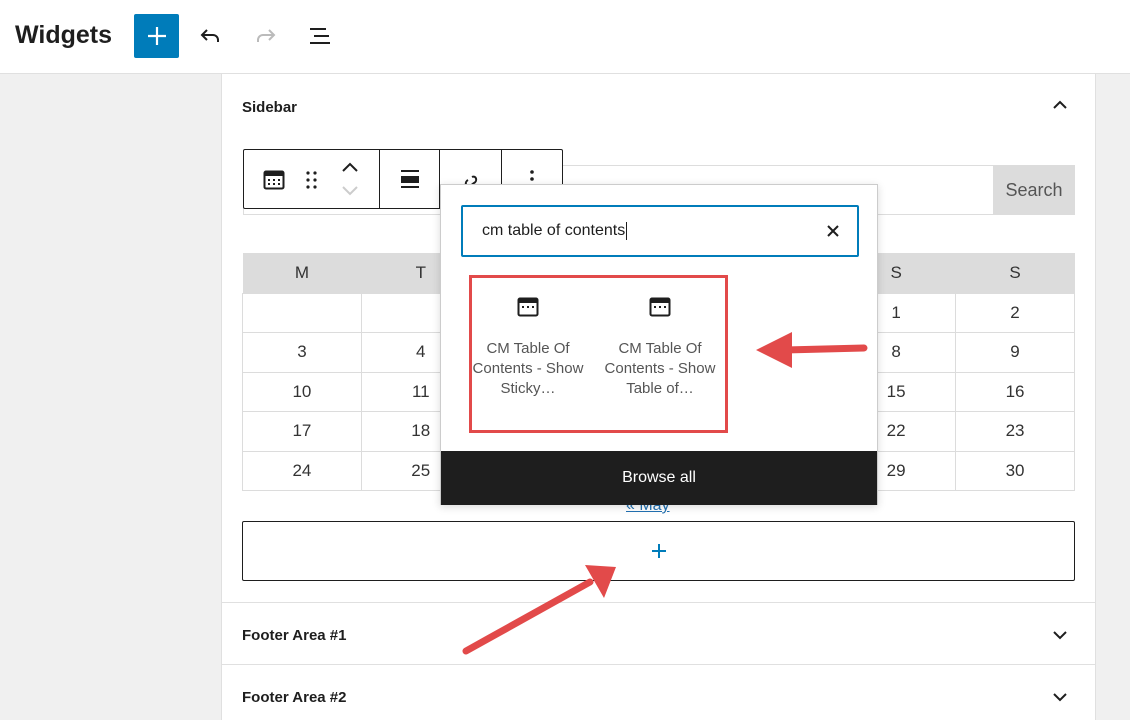 This screenshot has height=720, width=1130. Describe the element at coordinates (302, 352) in the screenshot. I see `calendar-day: 3` at that location.